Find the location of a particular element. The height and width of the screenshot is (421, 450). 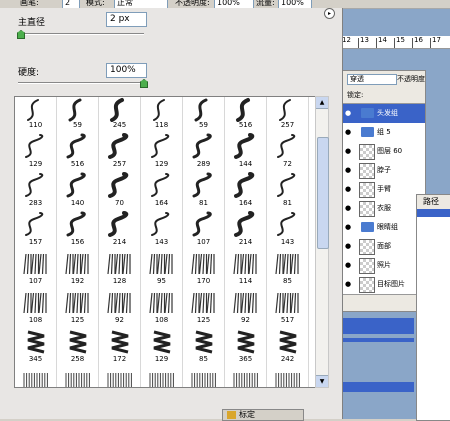

hardness-slider is located at coordinates (81, 83).